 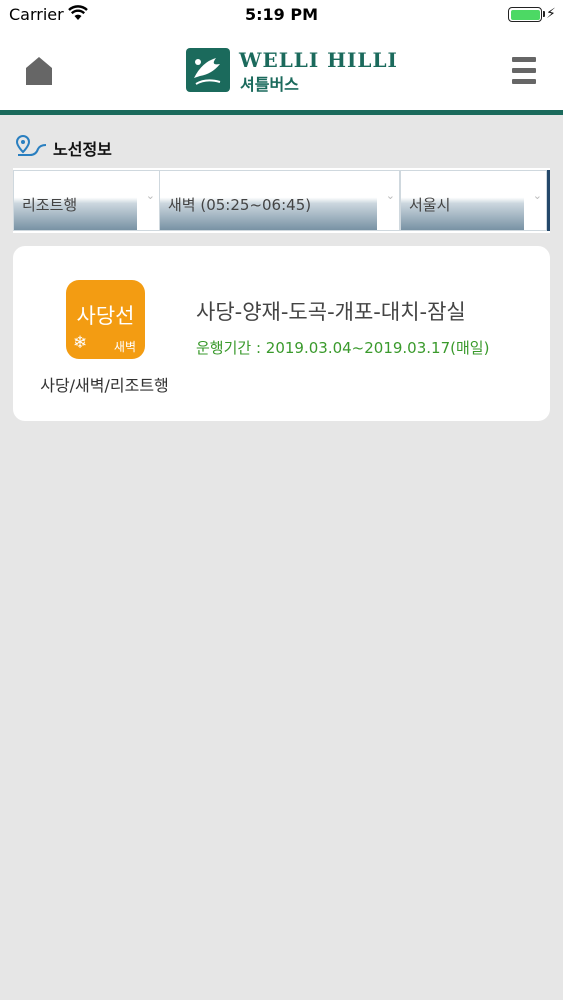 I want to click on region-select: 서울시 ⌄, so click(x=473, y=200).